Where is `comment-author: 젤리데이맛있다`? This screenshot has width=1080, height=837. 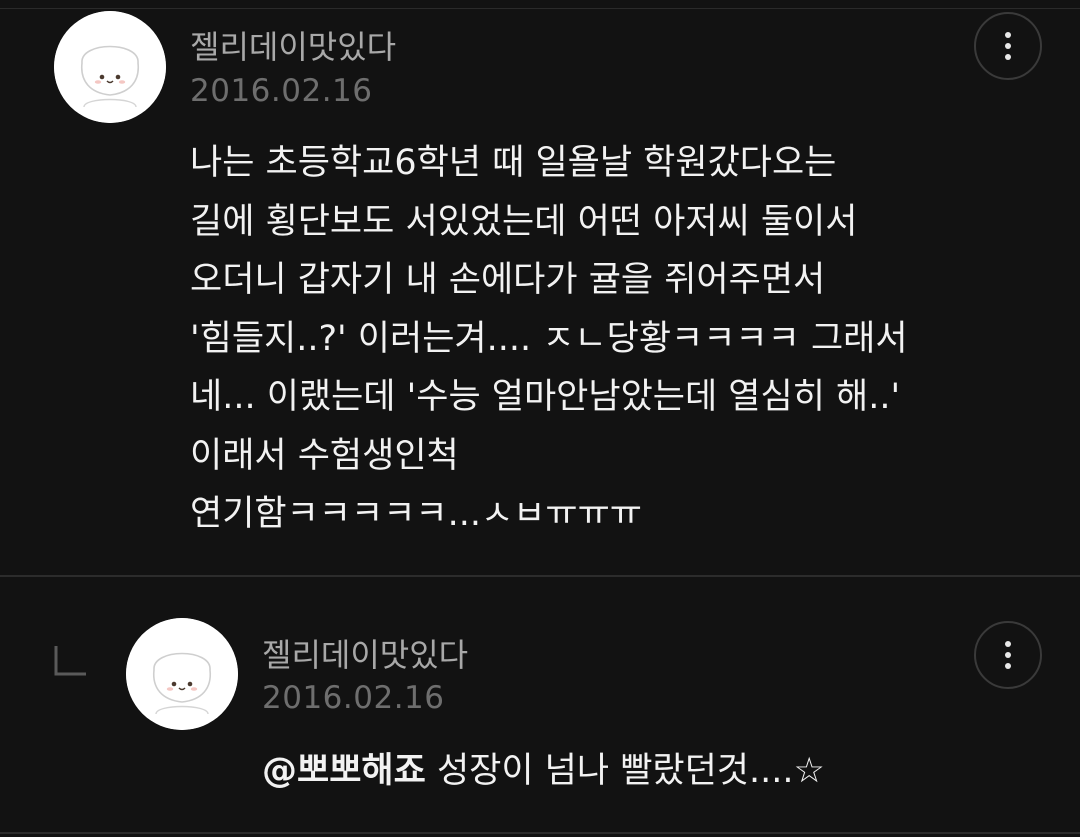 comment-author: 젤리데이맛있다 is located at coordinates (293, 45).